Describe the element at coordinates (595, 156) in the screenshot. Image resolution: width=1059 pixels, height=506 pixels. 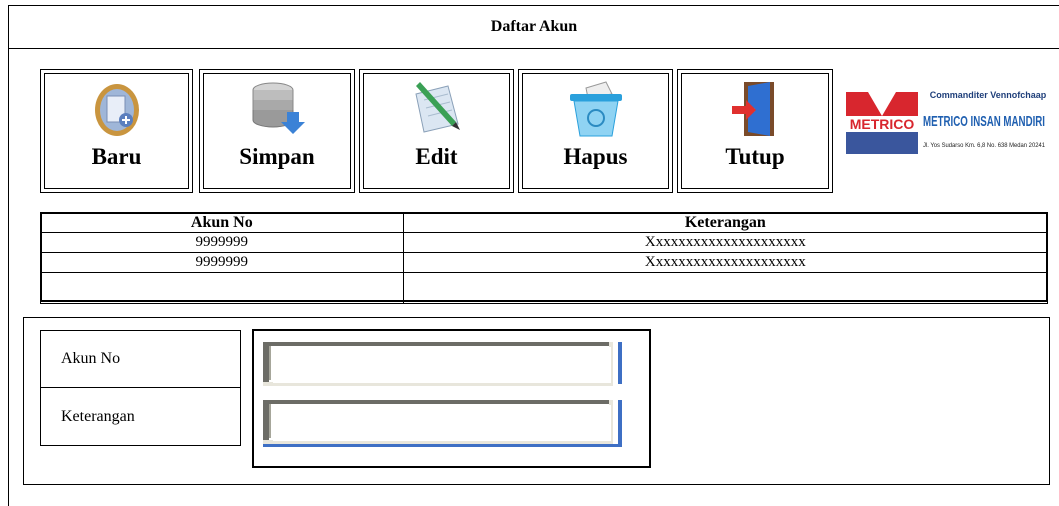
I see `delete-button-label: Hapus` at that location.